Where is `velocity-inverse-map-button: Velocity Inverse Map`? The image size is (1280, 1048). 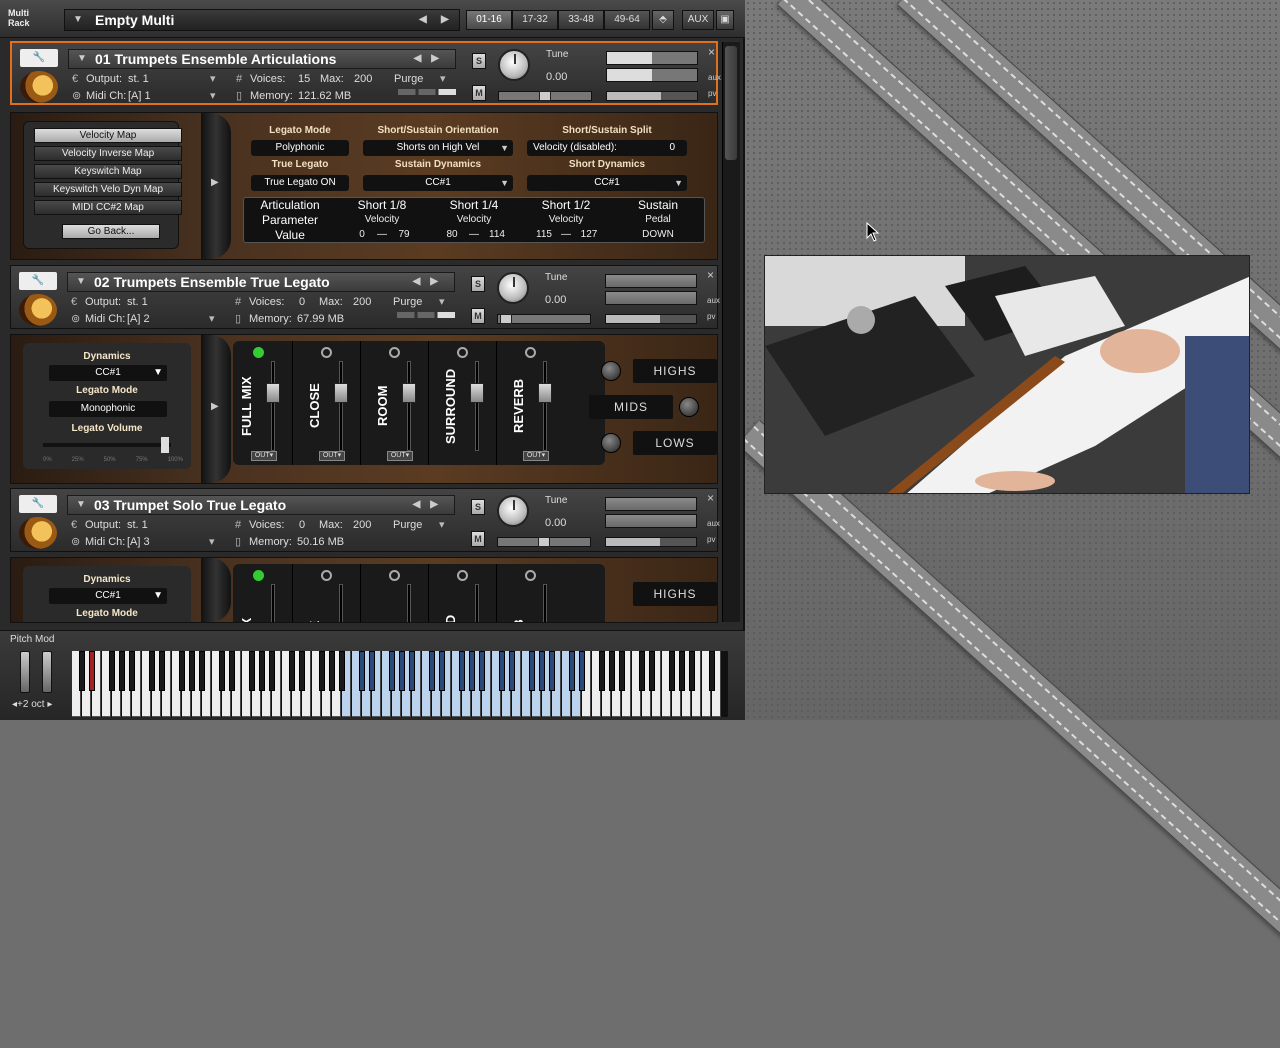 velocity-inverse-map-button: Velocity Inverse Map is located at coordinates (108, 153).